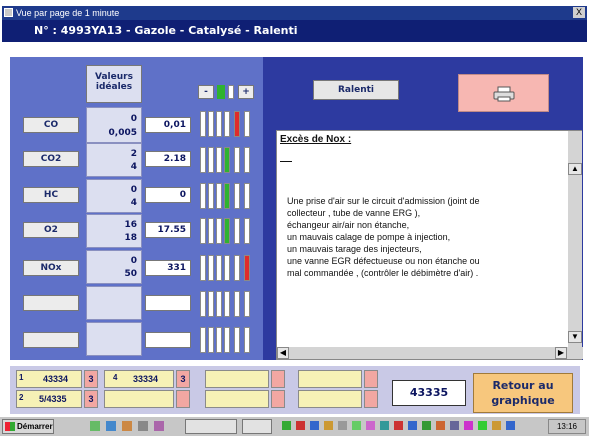 The height and width of the screenshot is (436, 589). Describe the element at coordinates (575, 169) in the screenshot. I see `scroll-up-arrow-icon: ▲` at that location.